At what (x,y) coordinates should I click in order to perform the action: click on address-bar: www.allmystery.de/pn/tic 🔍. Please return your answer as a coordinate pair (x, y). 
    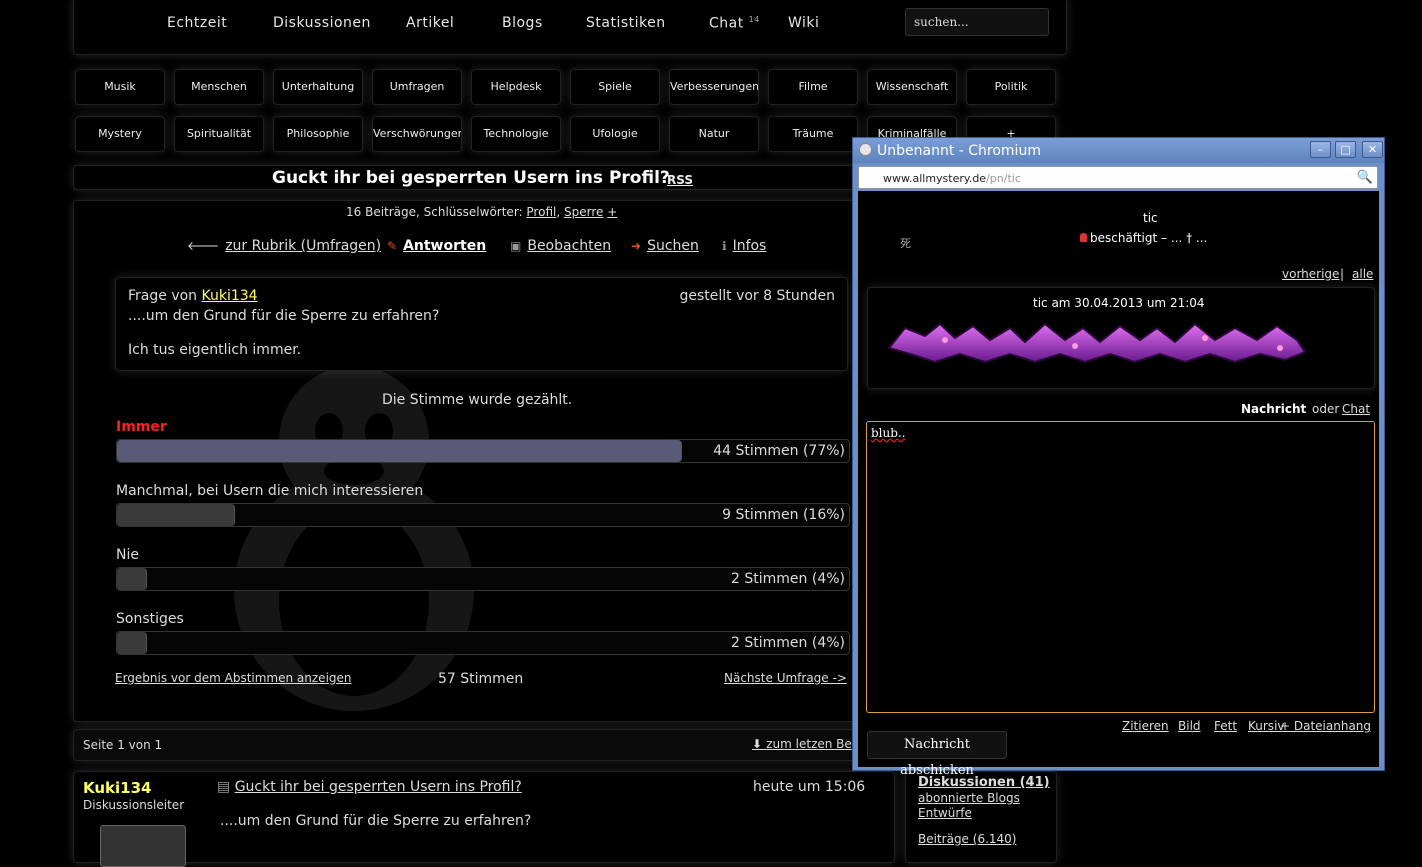
    Looking at the image, I should click on (1118, 177).